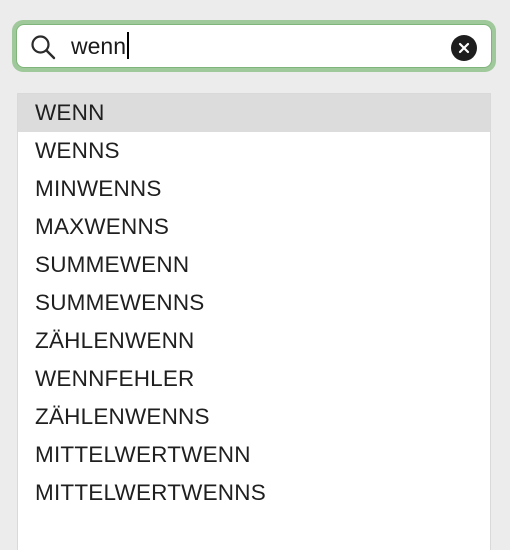 The width and height of the screenshot is (510, 550). I want to click on list-item-label: WENNS, so click(77, 150).